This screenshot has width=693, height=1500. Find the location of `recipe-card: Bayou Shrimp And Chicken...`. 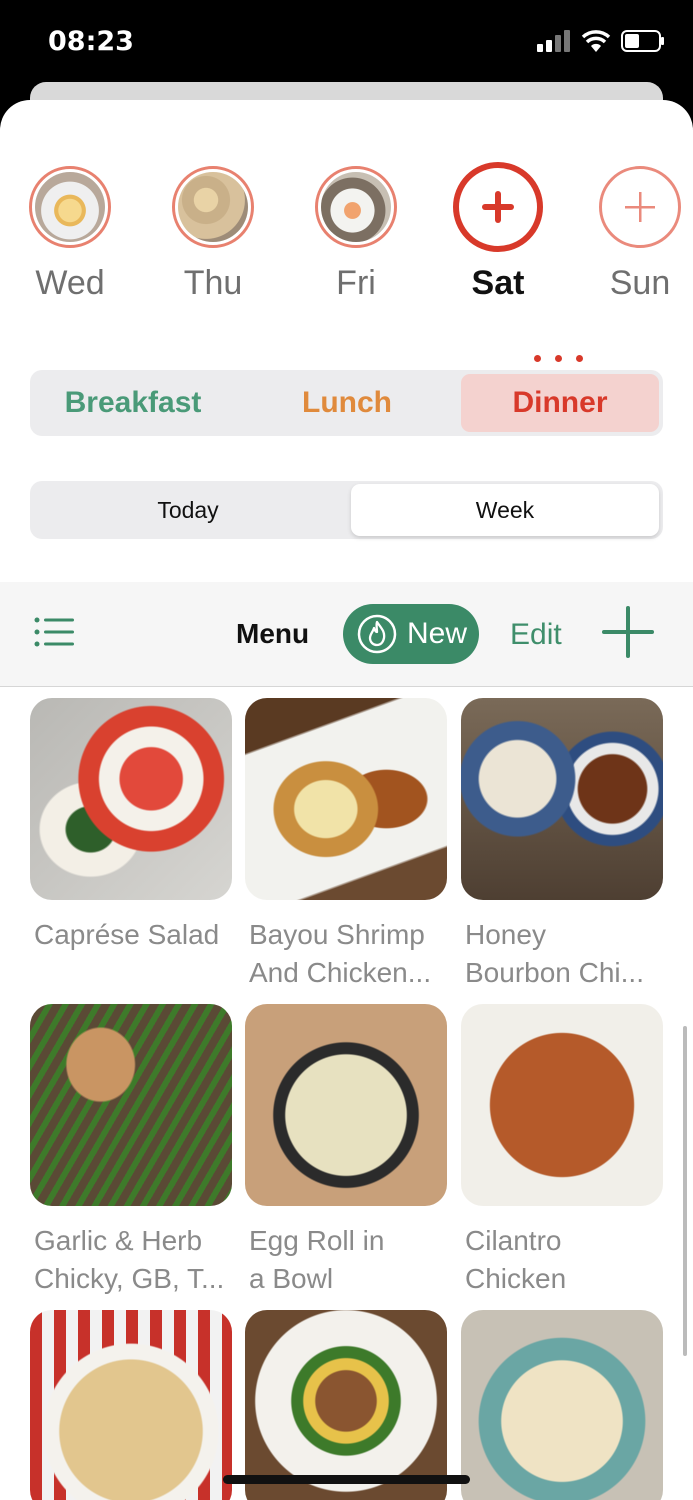

recipe-card: Bayou Shrimp And Chicken... is located at coordinates (346, 845).